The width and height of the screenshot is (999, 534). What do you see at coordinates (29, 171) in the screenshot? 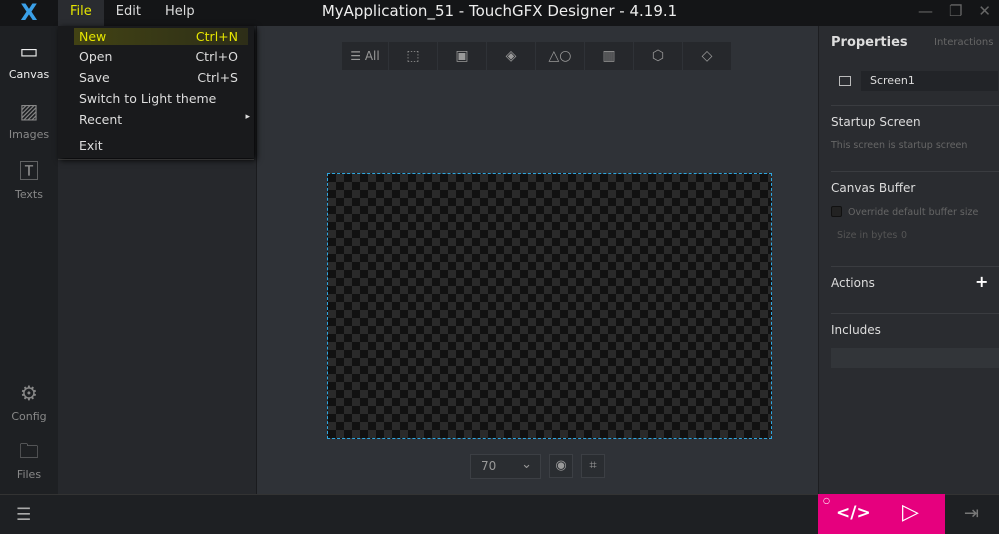
I see `text-icon: 🅃` at bounding box center [29, 171].